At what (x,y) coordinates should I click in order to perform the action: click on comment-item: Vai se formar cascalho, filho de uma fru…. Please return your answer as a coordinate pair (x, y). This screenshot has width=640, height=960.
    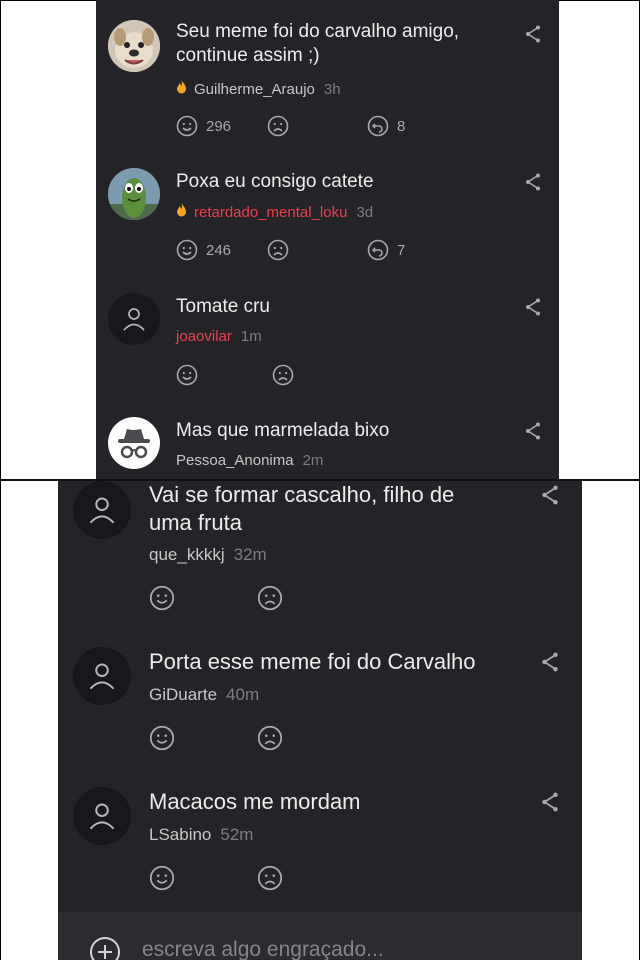
    Looking at the image, I should click on (320, 556).